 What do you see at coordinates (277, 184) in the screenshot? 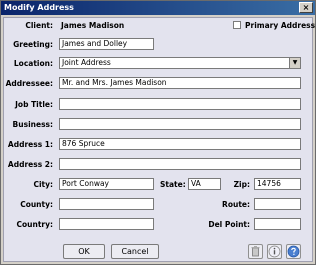
I see `zip-input: 14756` at bounding box center [277, 184].